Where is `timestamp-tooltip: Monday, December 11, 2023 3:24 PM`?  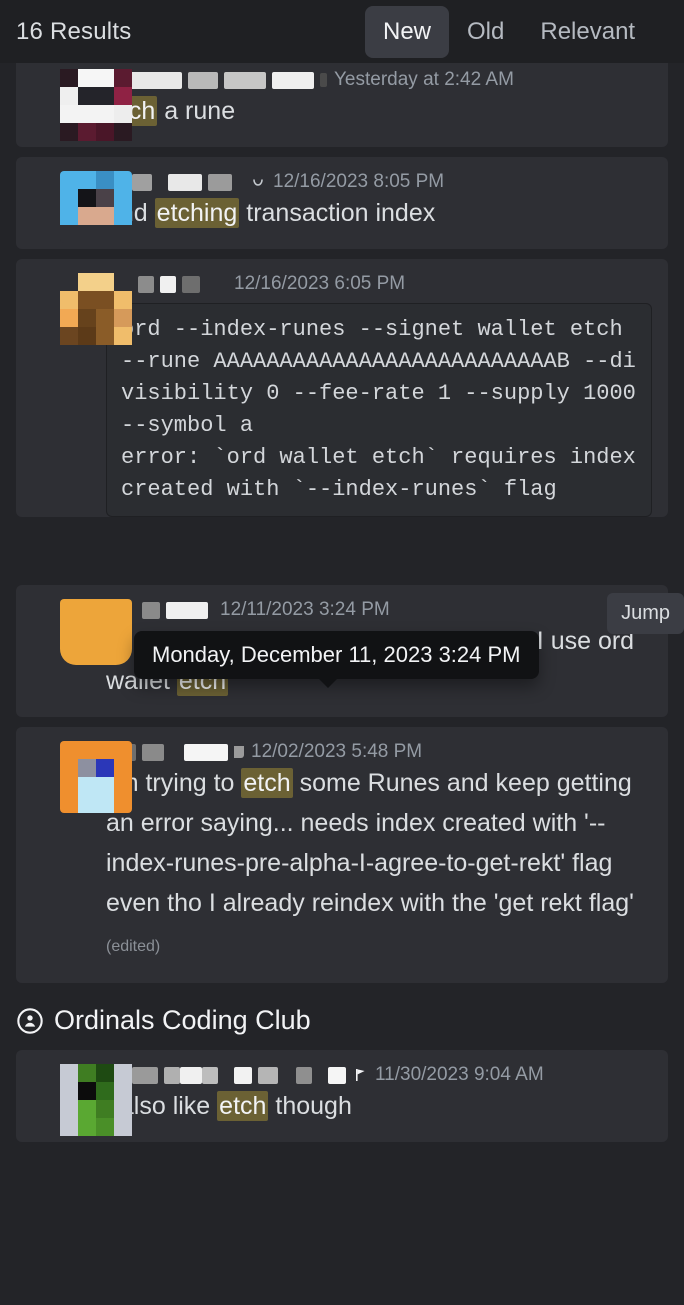 timestamp-tooltip: Monday, December 11, 2023 3:24 PM is located at coordinates (336, 659).